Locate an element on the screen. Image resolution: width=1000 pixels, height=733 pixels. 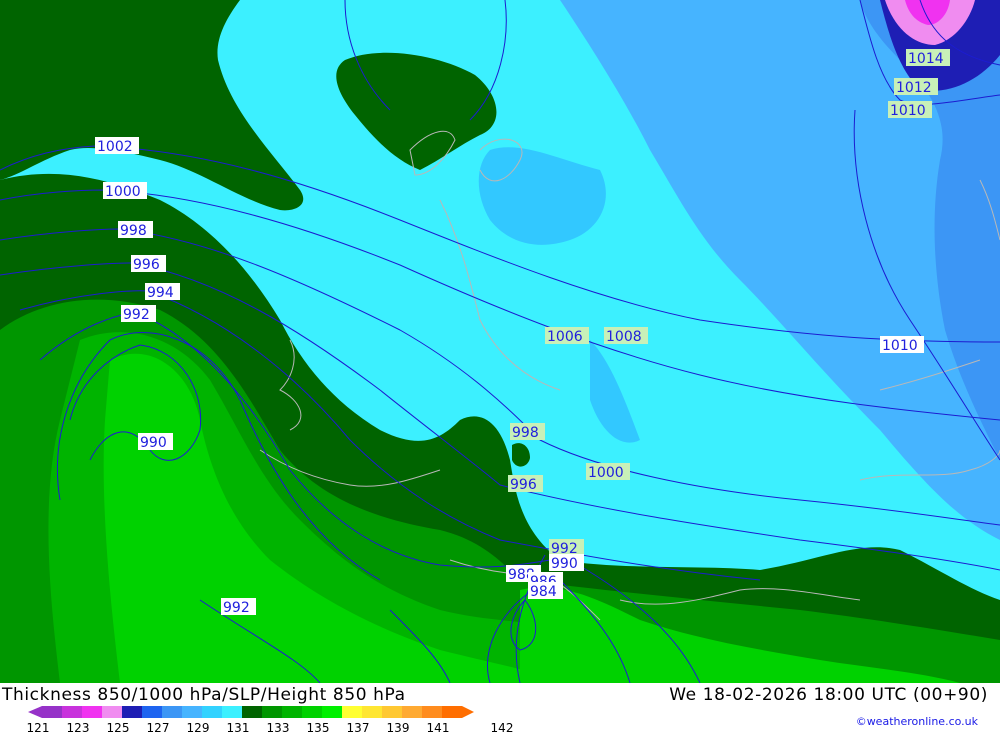
legend-arrow-left is located at coordinates (35, 712).